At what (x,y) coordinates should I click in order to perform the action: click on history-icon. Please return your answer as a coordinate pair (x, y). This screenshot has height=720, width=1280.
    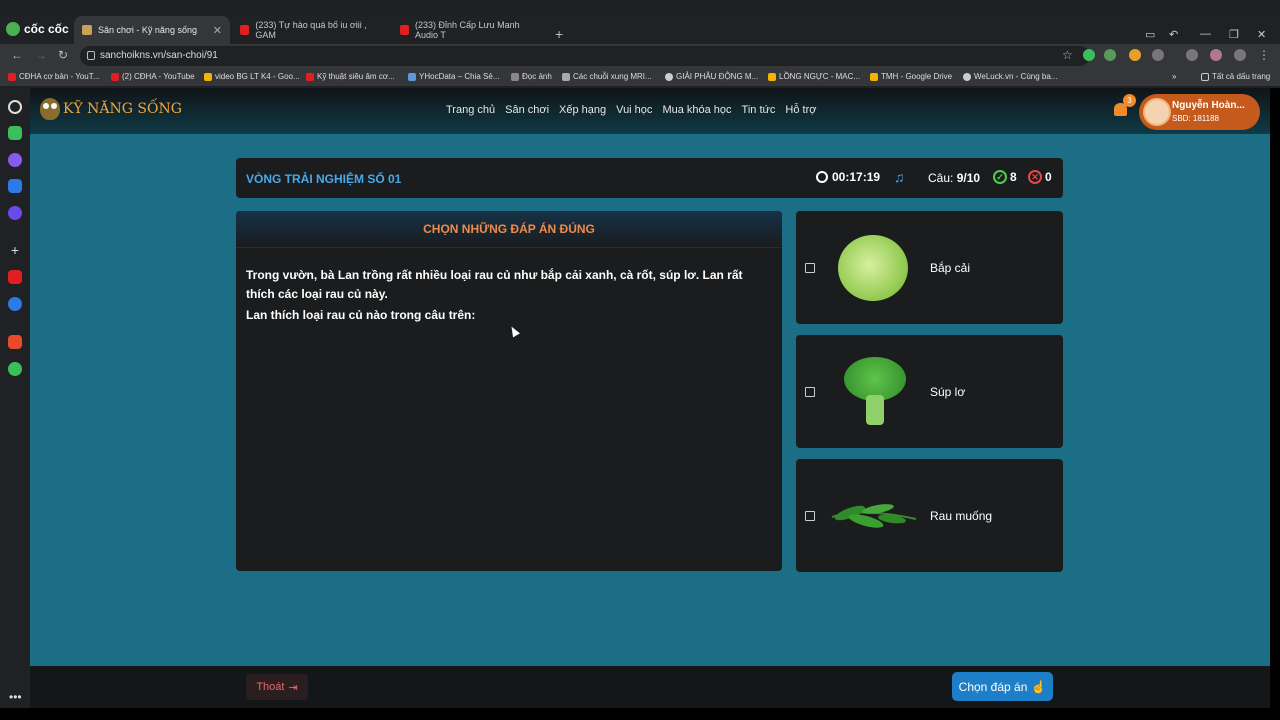
    Looking at the image, I should click on (15, 107).